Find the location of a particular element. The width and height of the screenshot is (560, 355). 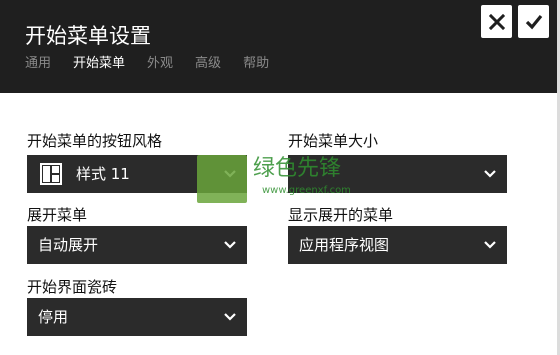

tiles-label: 开始界面瓷砖 is located at coordinates (72, 287).